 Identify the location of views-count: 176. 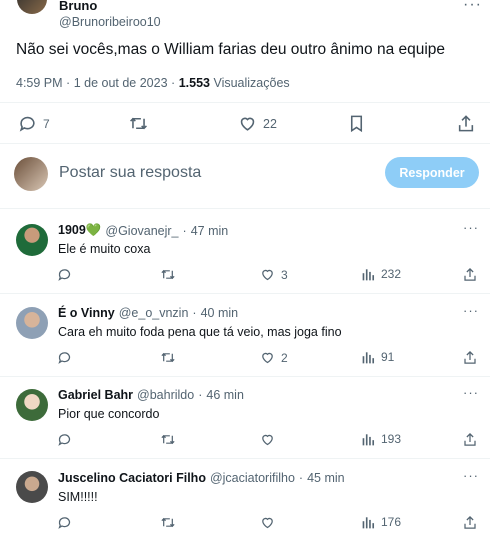
(391, 522).